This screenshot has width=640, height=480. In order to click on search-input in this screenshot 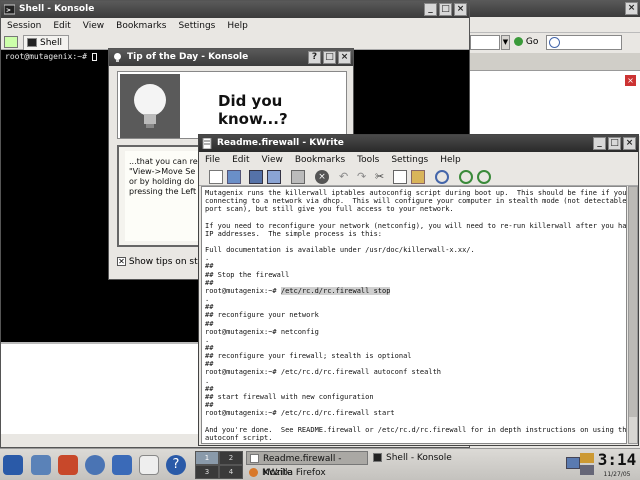, I will do `click(584, 42)`.